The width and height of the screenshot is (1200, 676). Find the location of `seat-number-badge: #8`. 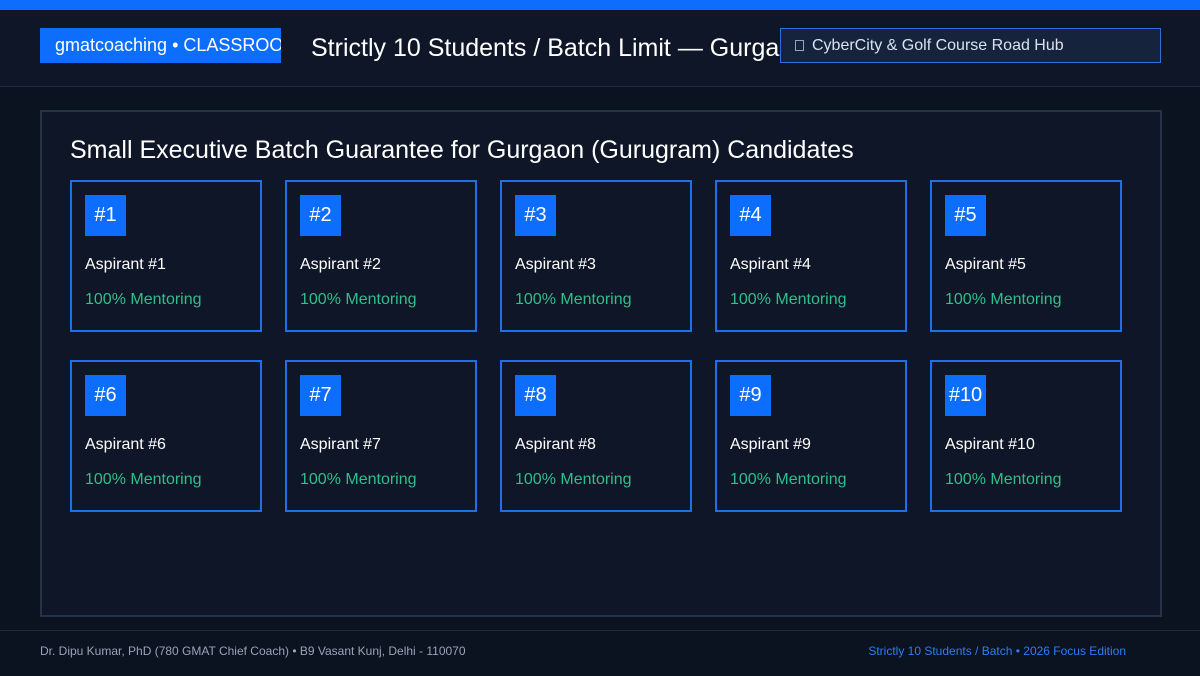

seat-number-badge: #8 is located at coordinates (535, 395).